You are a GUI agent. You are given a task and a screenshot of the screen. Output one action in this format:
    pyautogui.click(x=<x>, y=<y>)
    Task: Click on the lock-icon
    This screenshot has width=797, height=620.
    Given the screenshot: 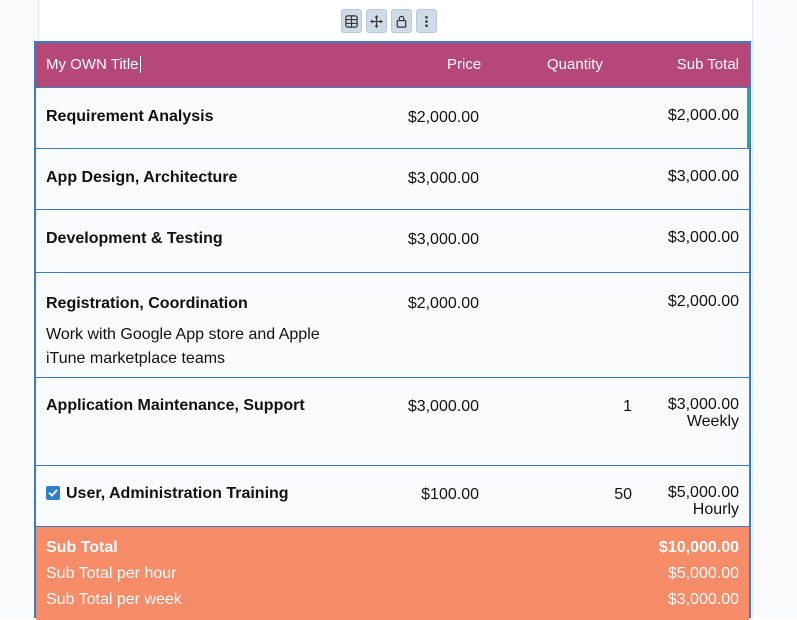 What is the action you would take?
    pyautogui.click(x=401, y=21)
    